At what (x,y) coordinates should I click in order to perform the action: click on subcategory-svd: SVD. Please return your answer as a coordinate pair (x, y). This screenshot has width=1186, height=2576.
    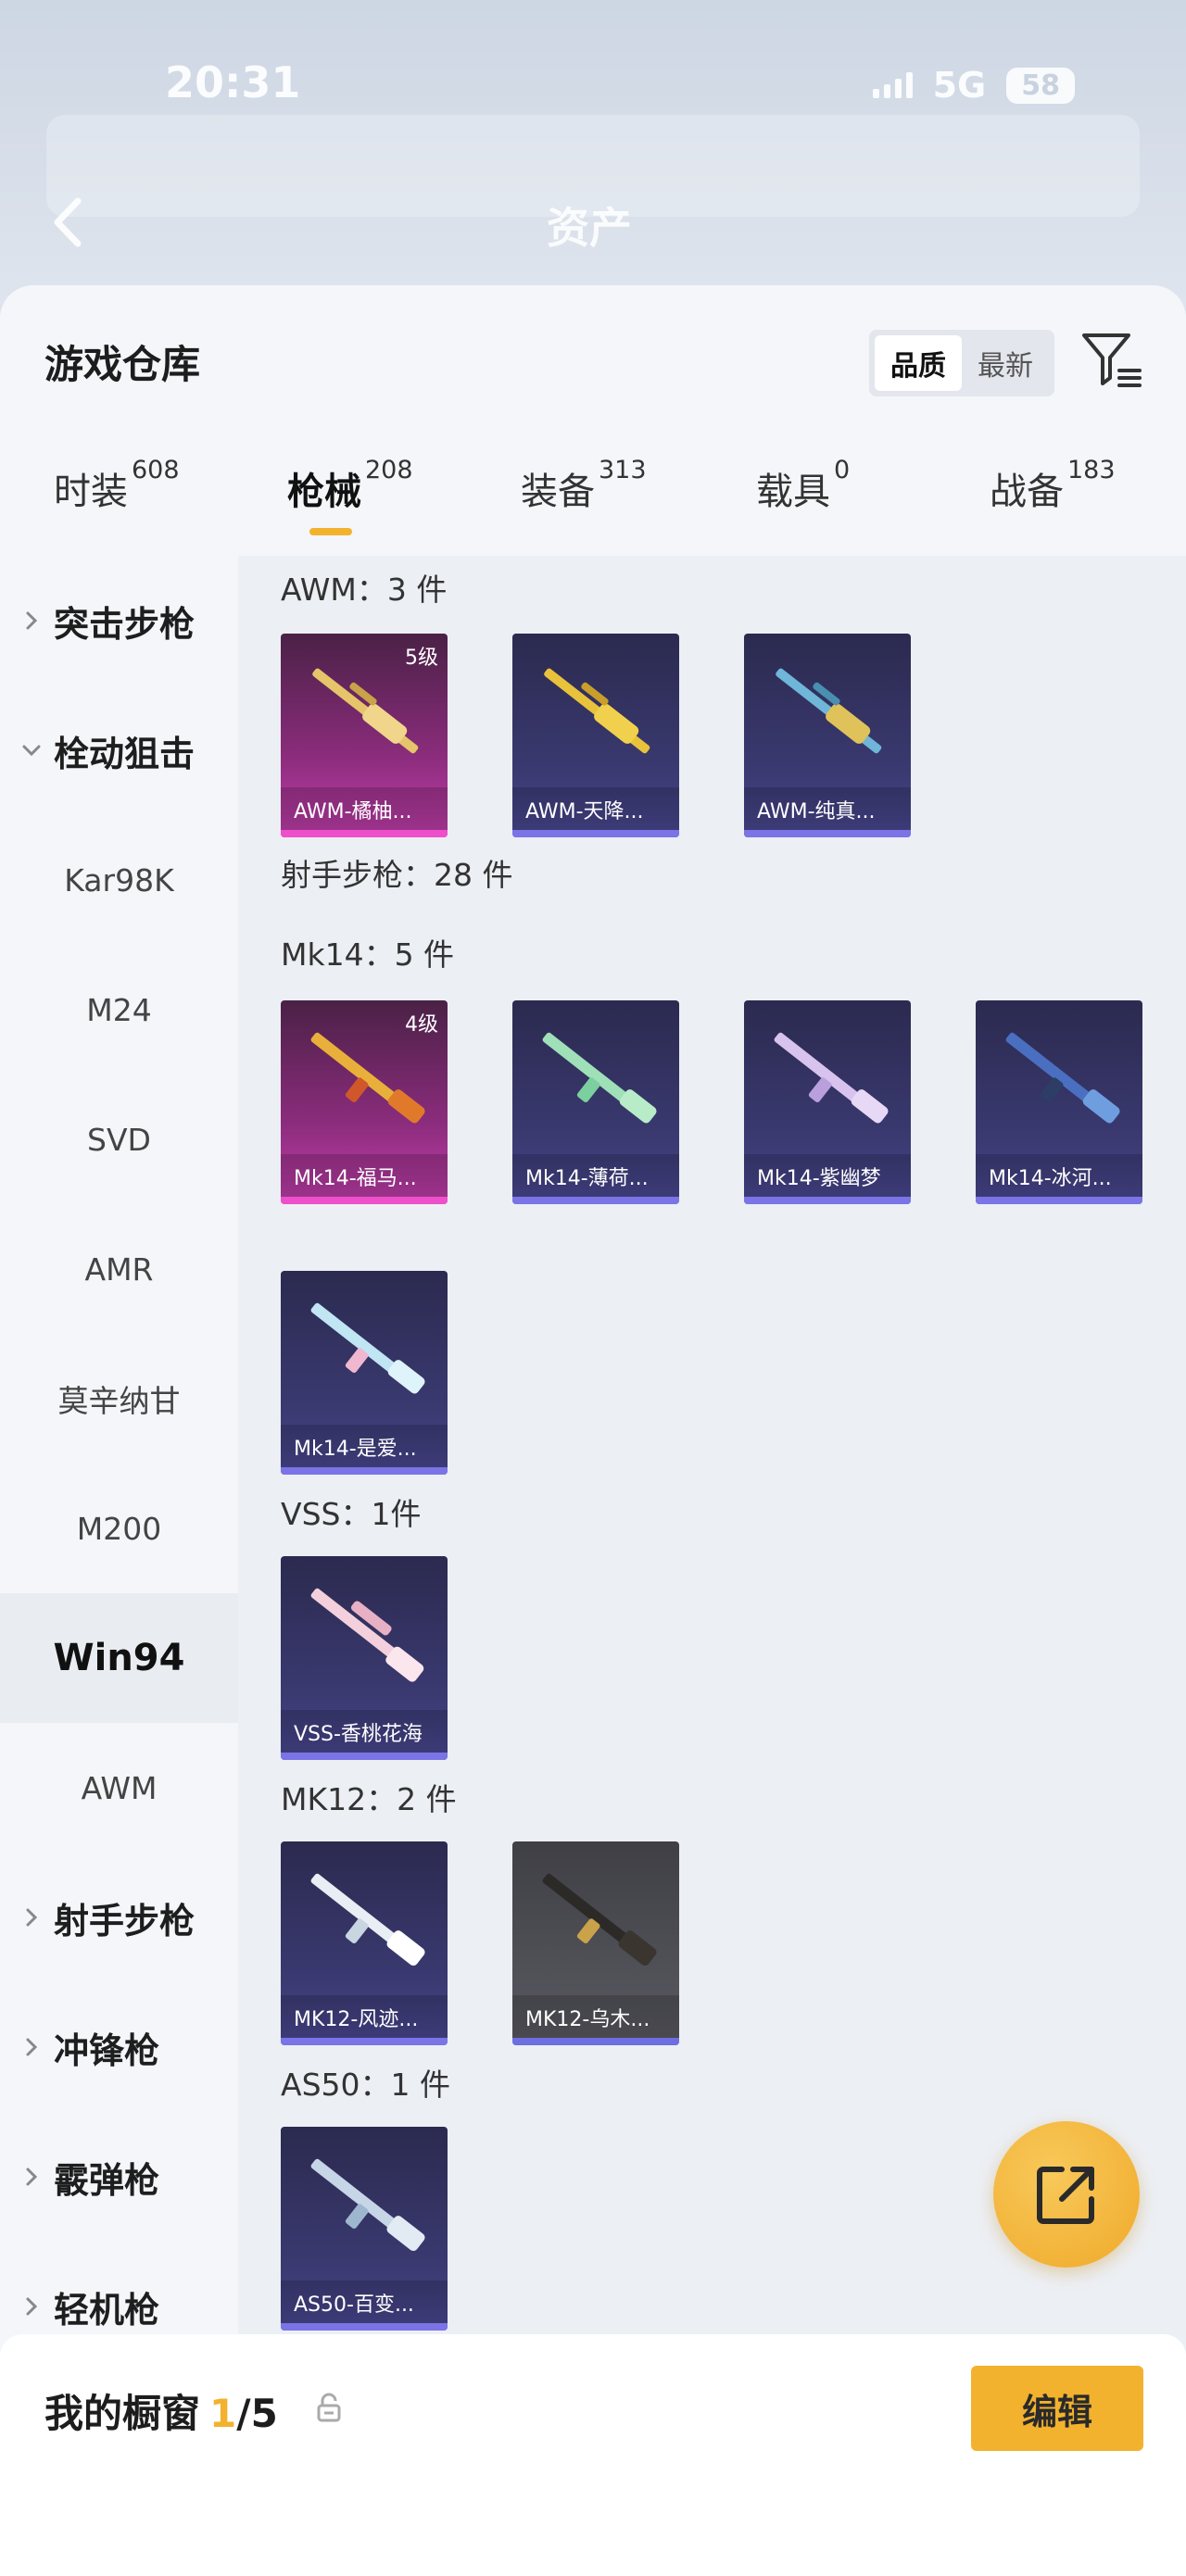
    Looking at the image, I should click on (119, 1139).